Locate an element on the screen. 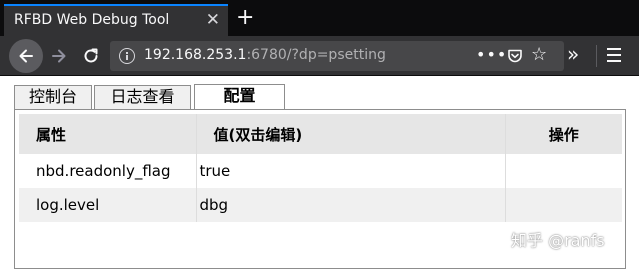 Image resolution: width=639 pixels, height=269 pixels. property-key: log.level is located at coordinates (108, 205).